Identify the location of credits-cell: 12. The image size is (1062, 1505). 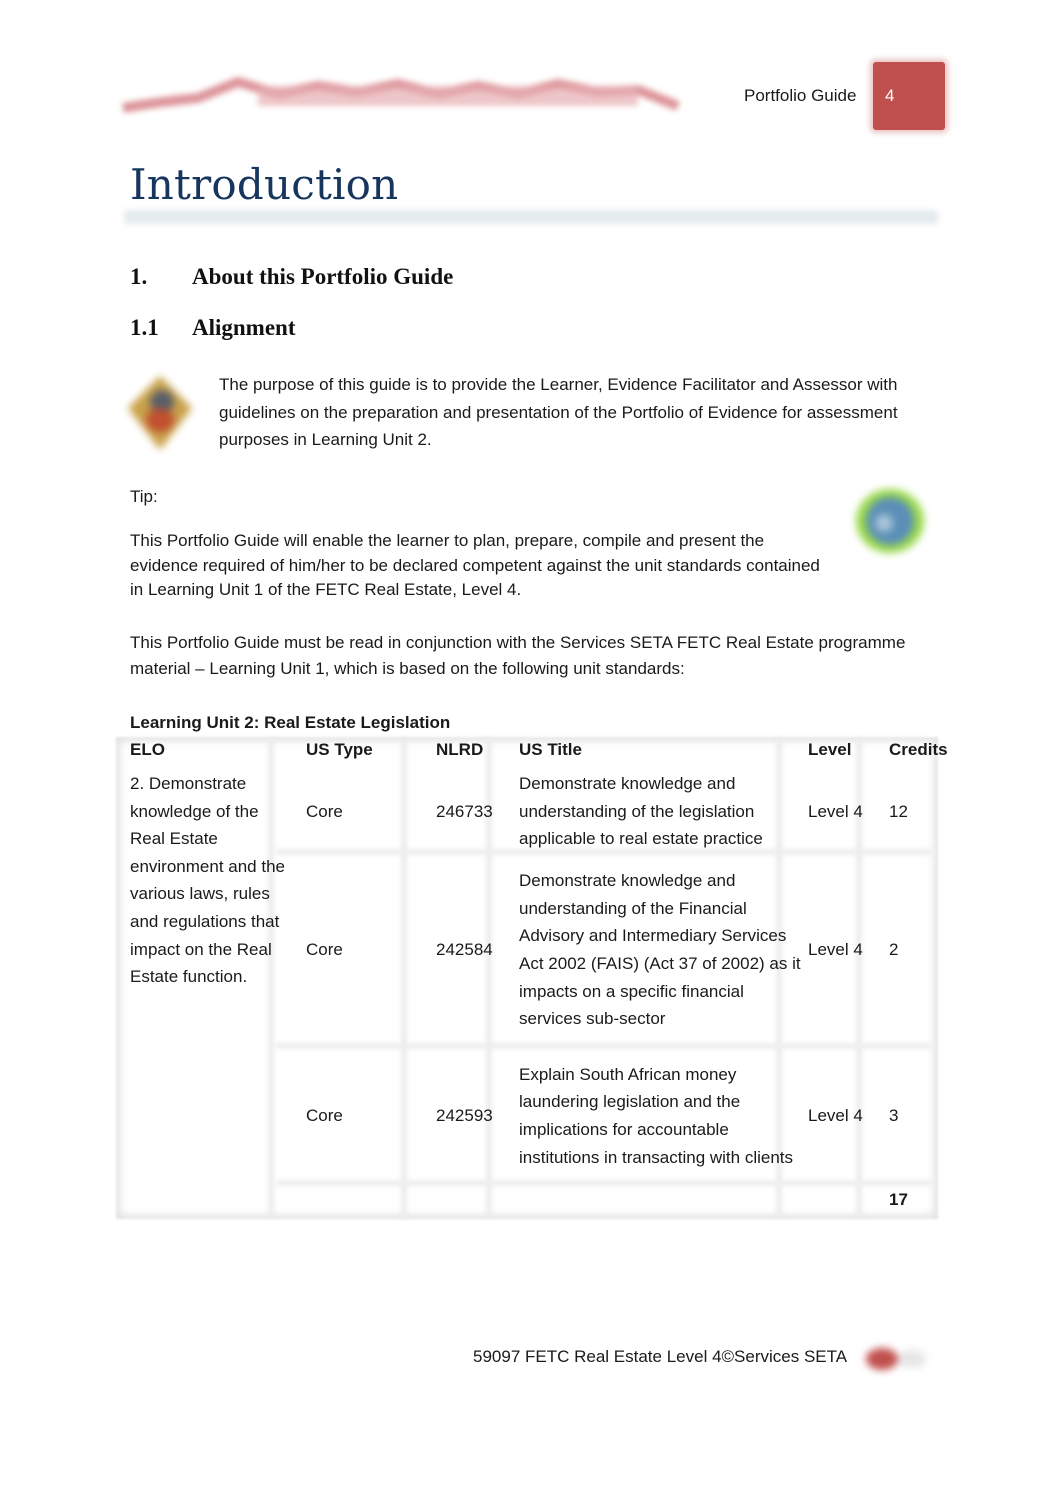
(898, 811).